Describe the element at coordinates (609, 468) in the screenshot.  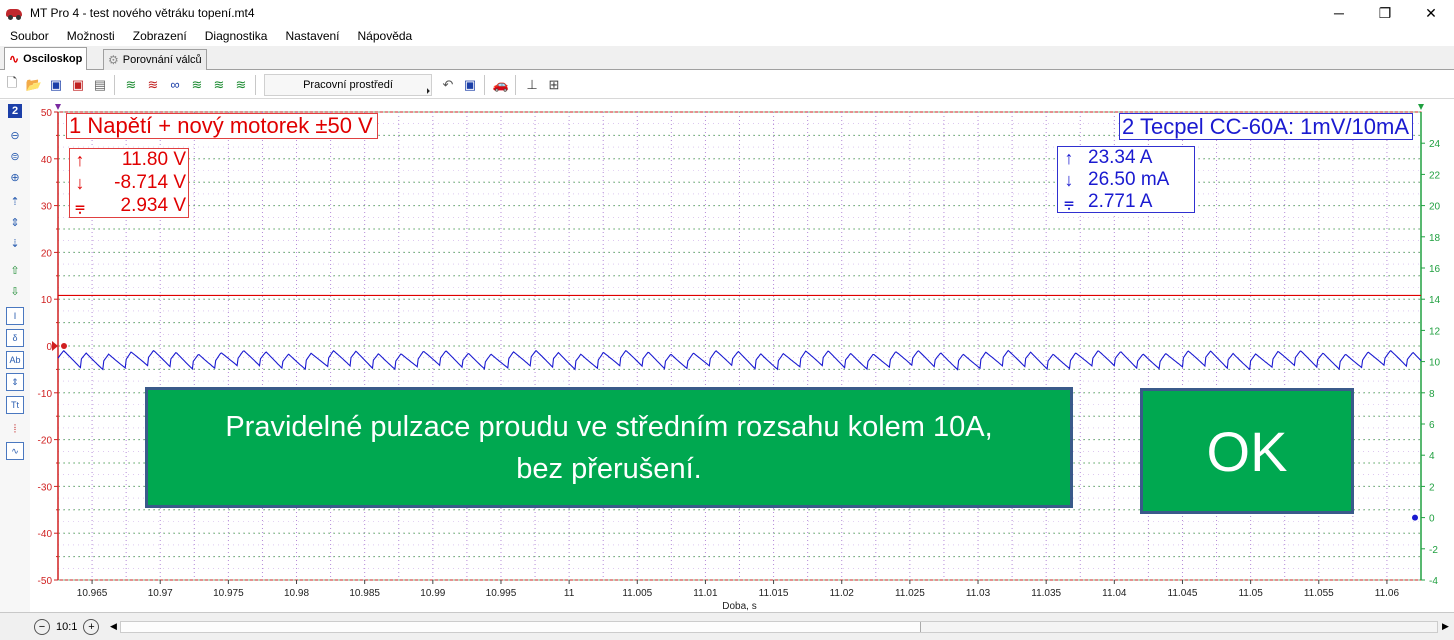
I see `annotation-line2: bez přerušení.` at that location.